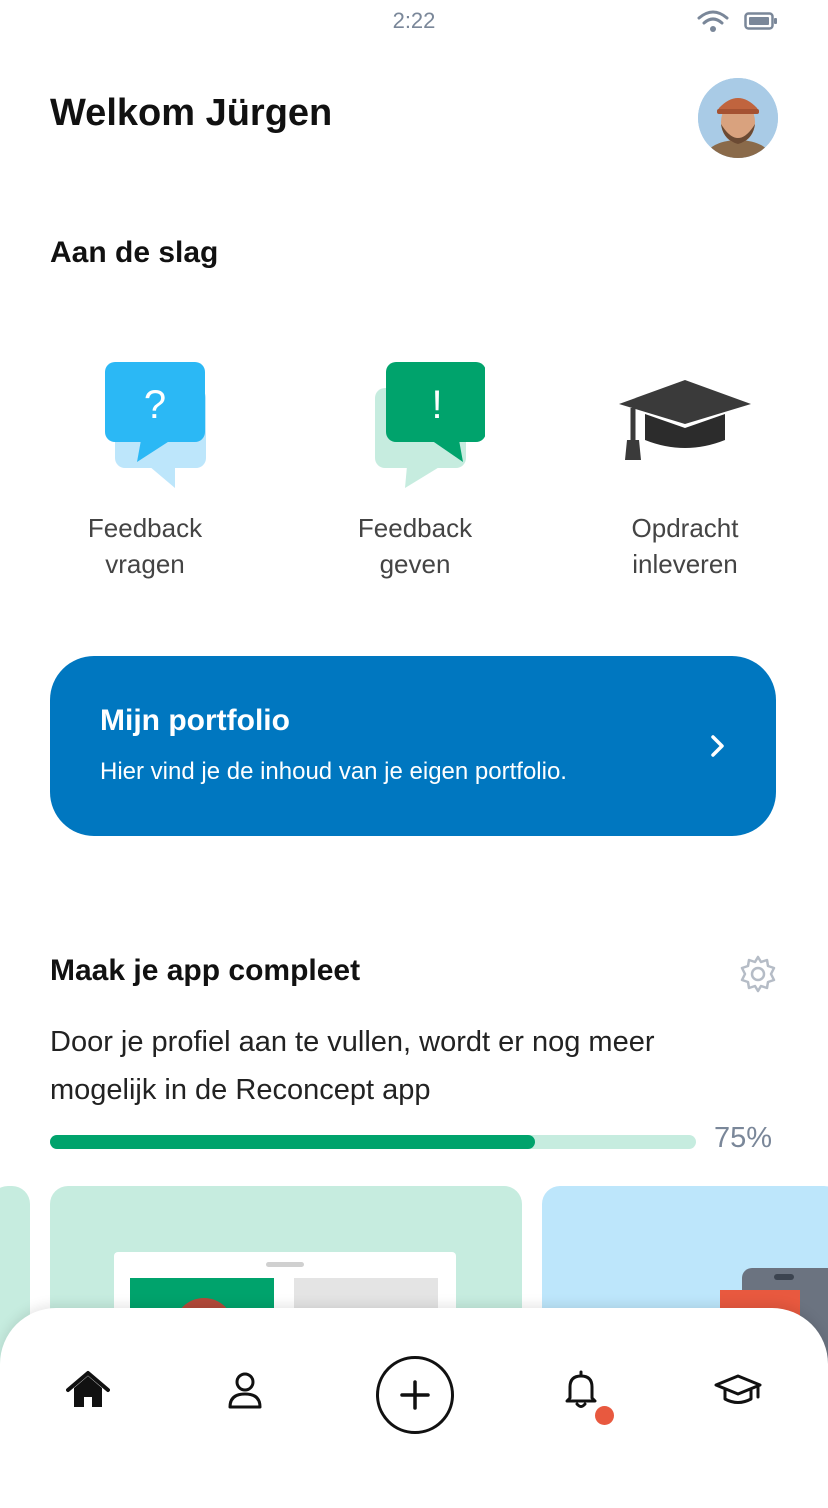 This screenshot has width=828, height=1508. Describe the element at coordinates (685, 420) in the screenshot. I see `graduation-cap-icon` at that location.